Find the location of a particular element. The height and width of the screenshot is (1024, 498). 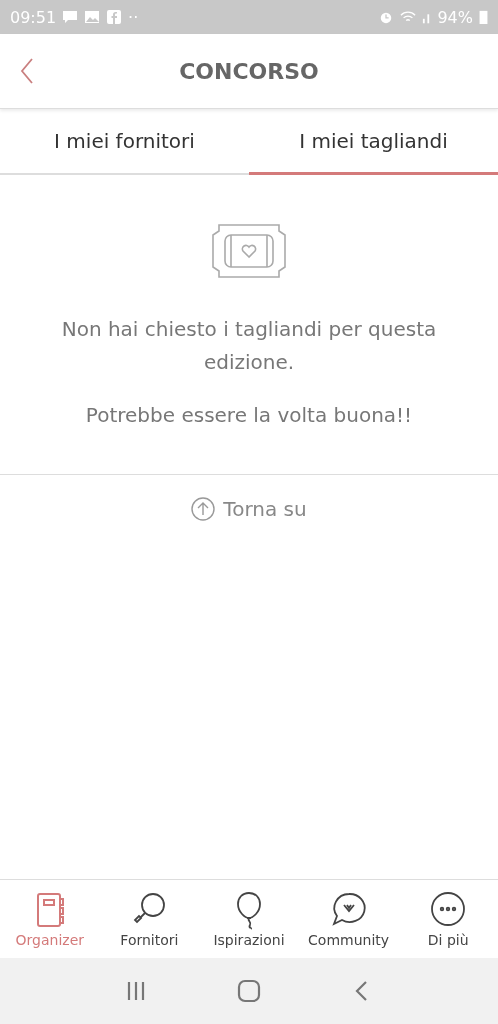

back-icon is located at coordinates (27, 71).